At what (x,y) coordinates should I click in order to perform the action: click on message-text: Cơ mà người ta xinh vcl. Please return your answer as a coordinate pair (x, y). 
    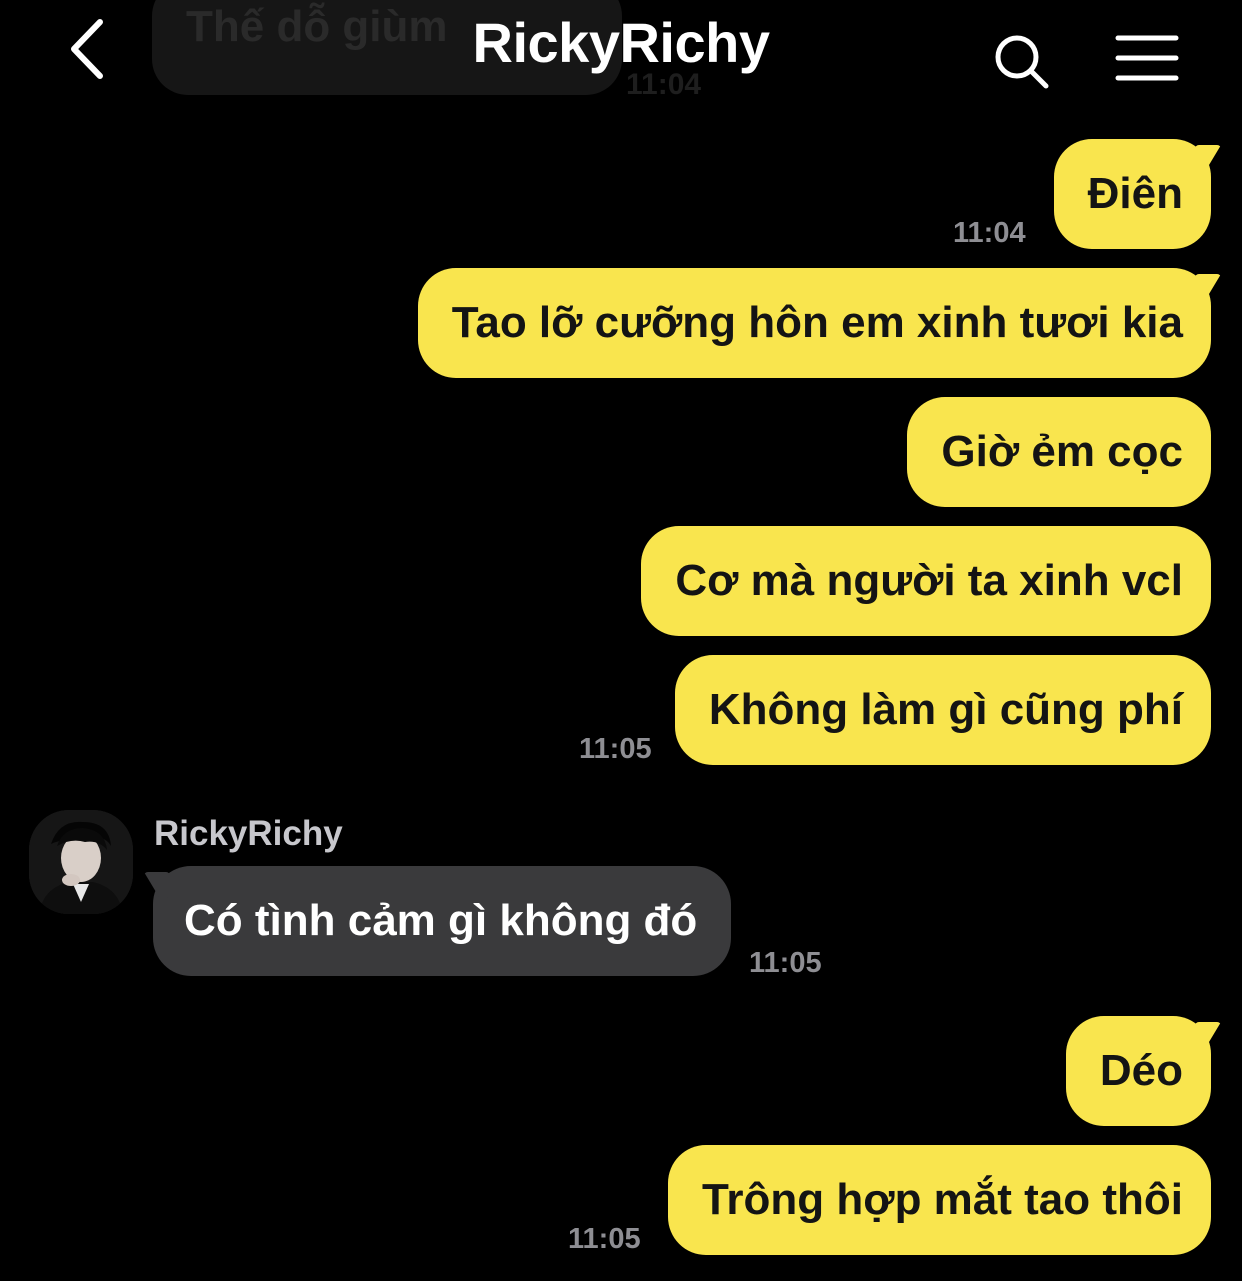
    Looking at the image, I should click on (929, 580).